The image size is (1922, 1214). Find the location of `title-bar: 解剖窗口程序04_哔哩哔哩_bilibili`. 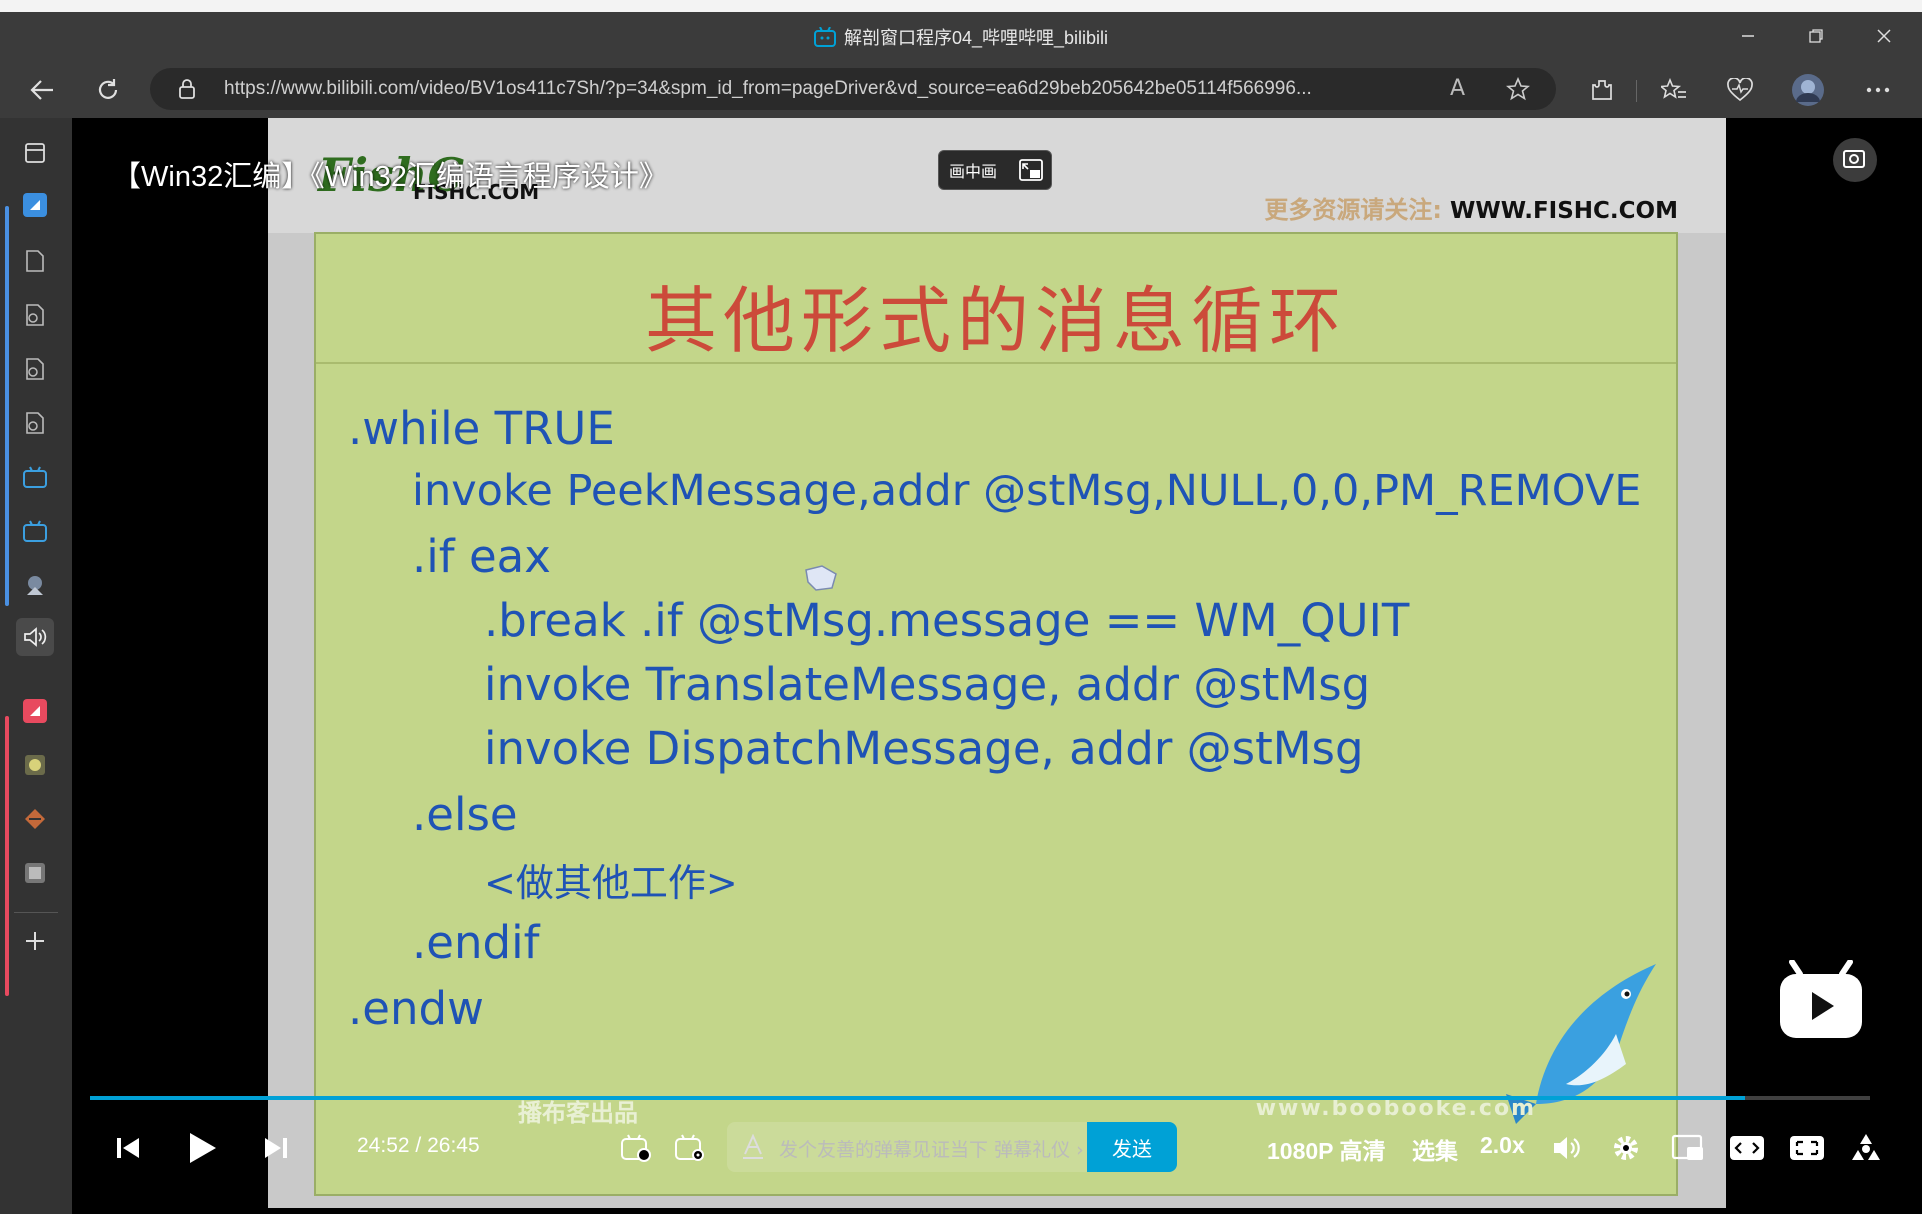

title-bar: 解剖窗口程序04_哔哩哔哩_bilibili is located at coordinates (961, 36).